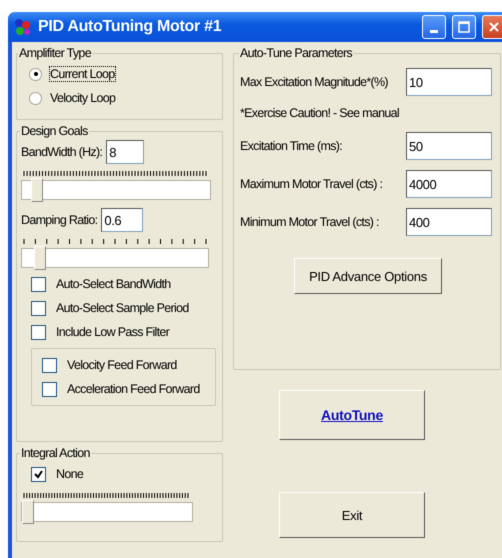  Describe the element at coordinates (122, 220) in the screenshot. I see `input-field: 0.6` at that location.